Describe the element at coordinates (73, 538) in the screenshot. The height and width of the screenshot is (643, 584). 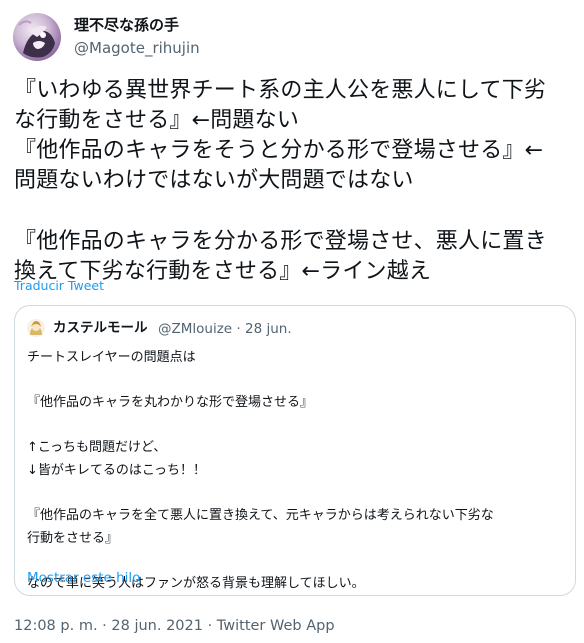
I see `quoted-text-line: 行動をさせる』` at that location.